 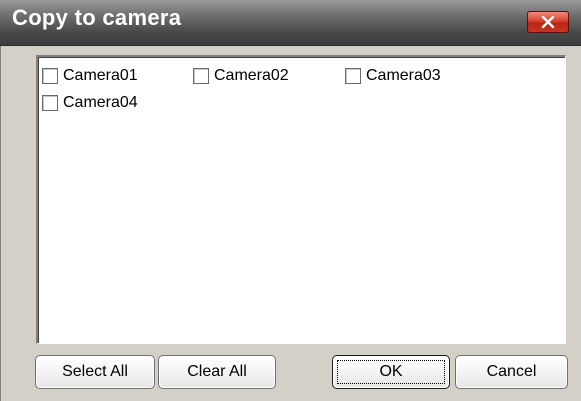 I want to click on camera-option-camera04: Camera04, so click(x=90, y=103).